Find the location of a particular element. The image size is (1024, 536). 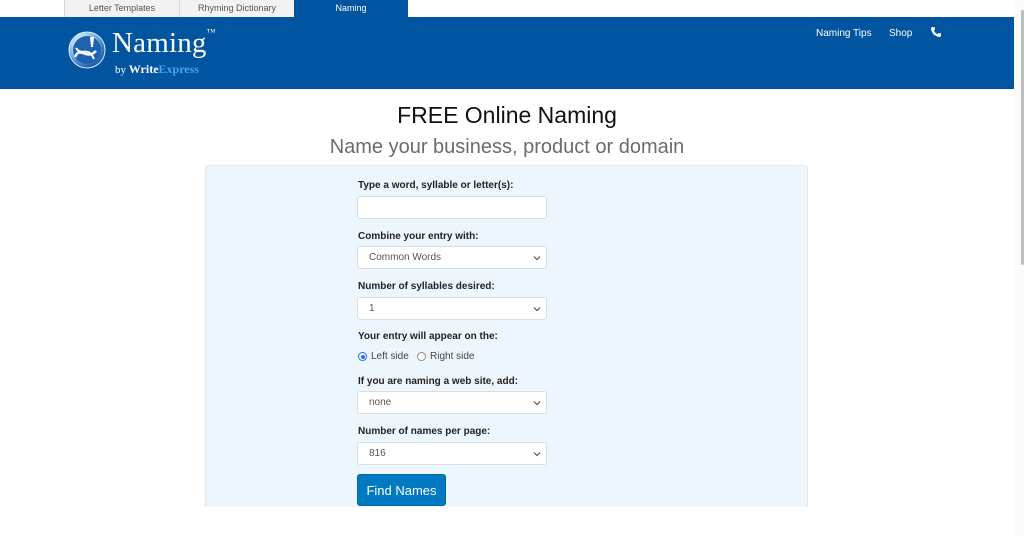

syllables-select: 1 is located at coordinates (452, 308).